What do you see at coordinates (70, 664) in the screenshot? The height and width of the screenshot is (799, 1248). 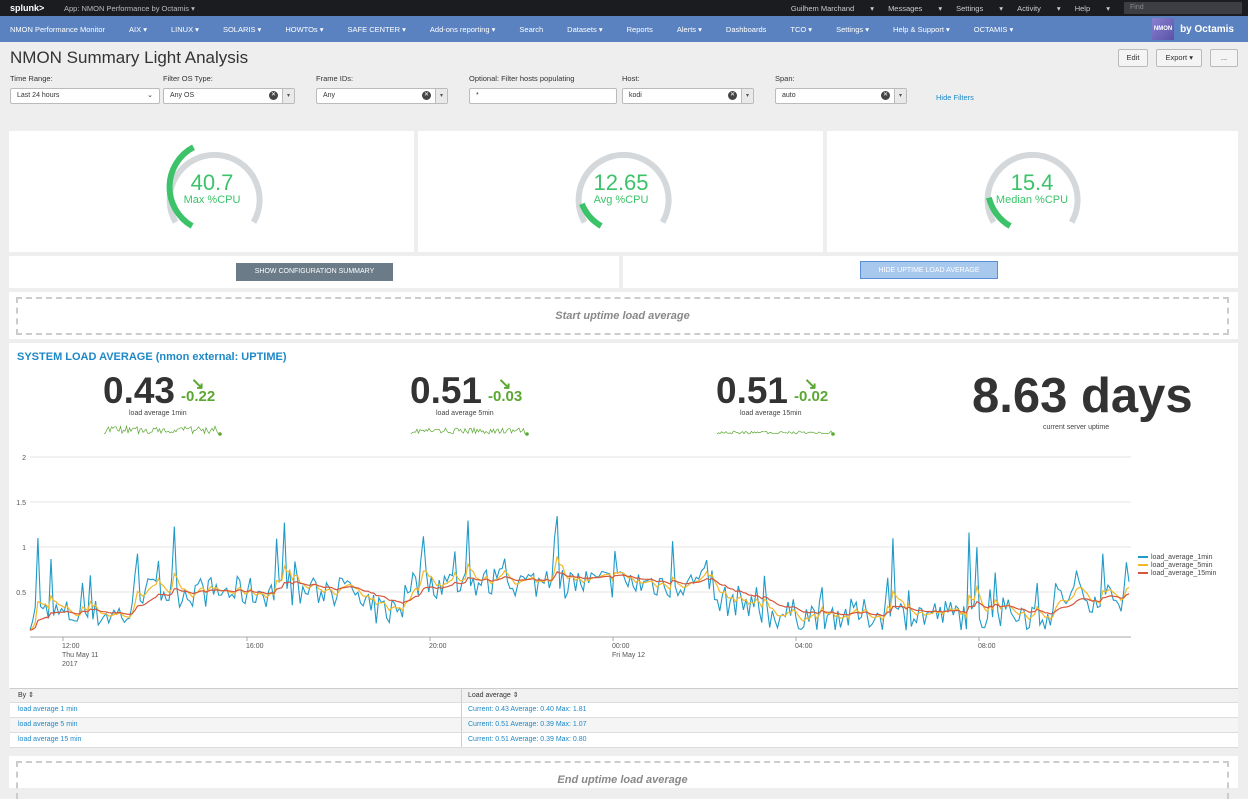 I see `x-tick-label: 2017` at bounding box center [70, 664].